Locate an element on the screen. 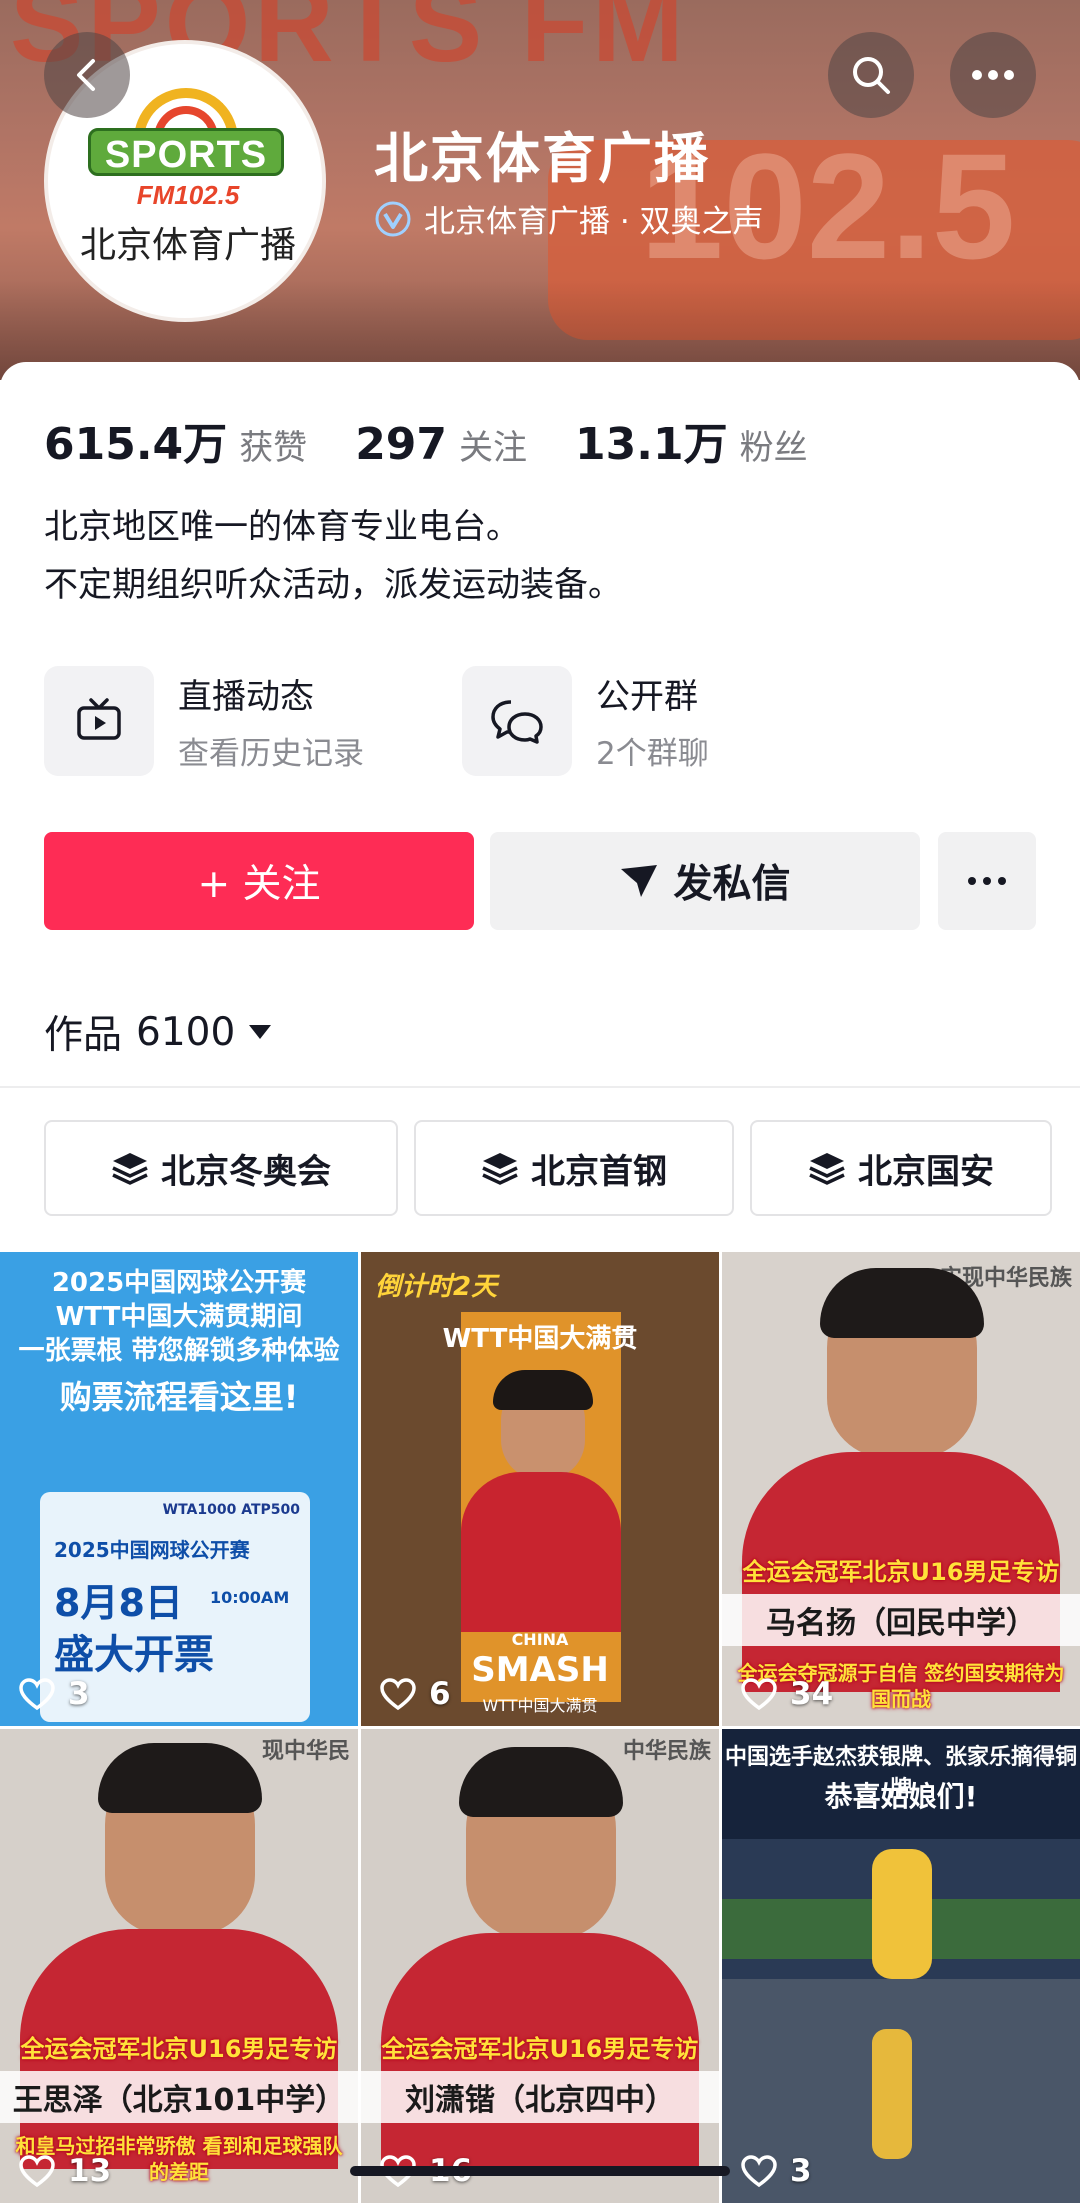 This screenshot has width=1080, height=2203. like-count-value: 6 is located at coordinates (440, 1694).